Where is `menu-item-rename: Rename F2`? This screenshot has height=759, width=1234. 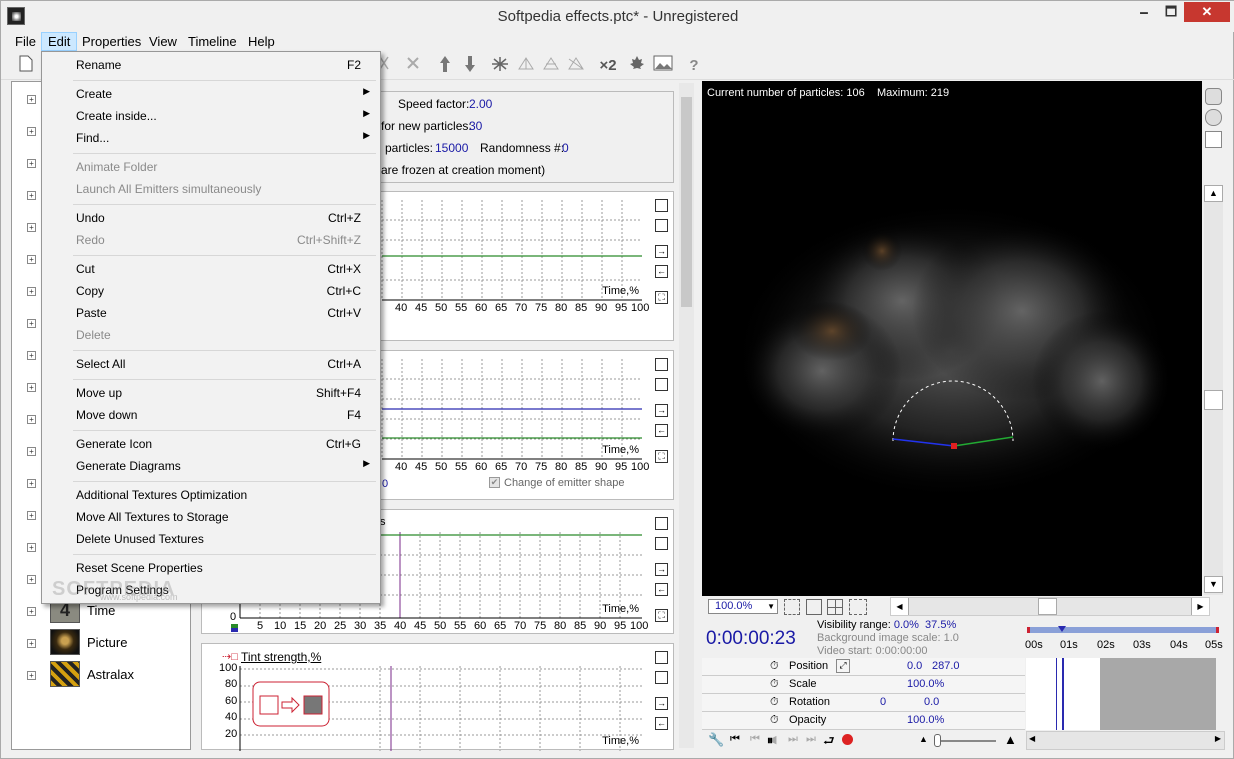 menu-item-rename: Rename F2 is located at coordinates (211, 65).